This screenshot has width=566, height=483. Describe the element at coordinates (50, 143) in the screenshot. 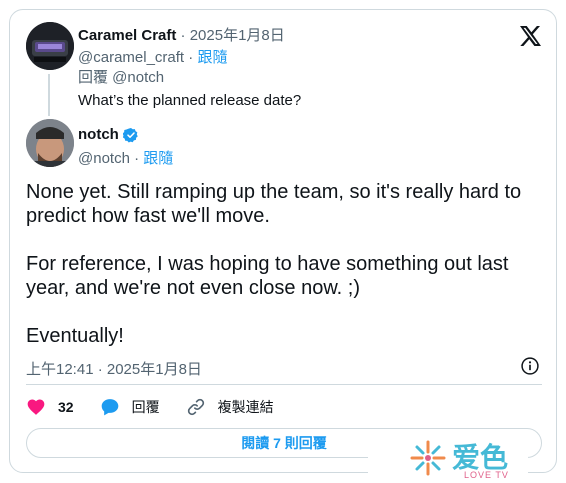

I see `notch-avatar` at that location.